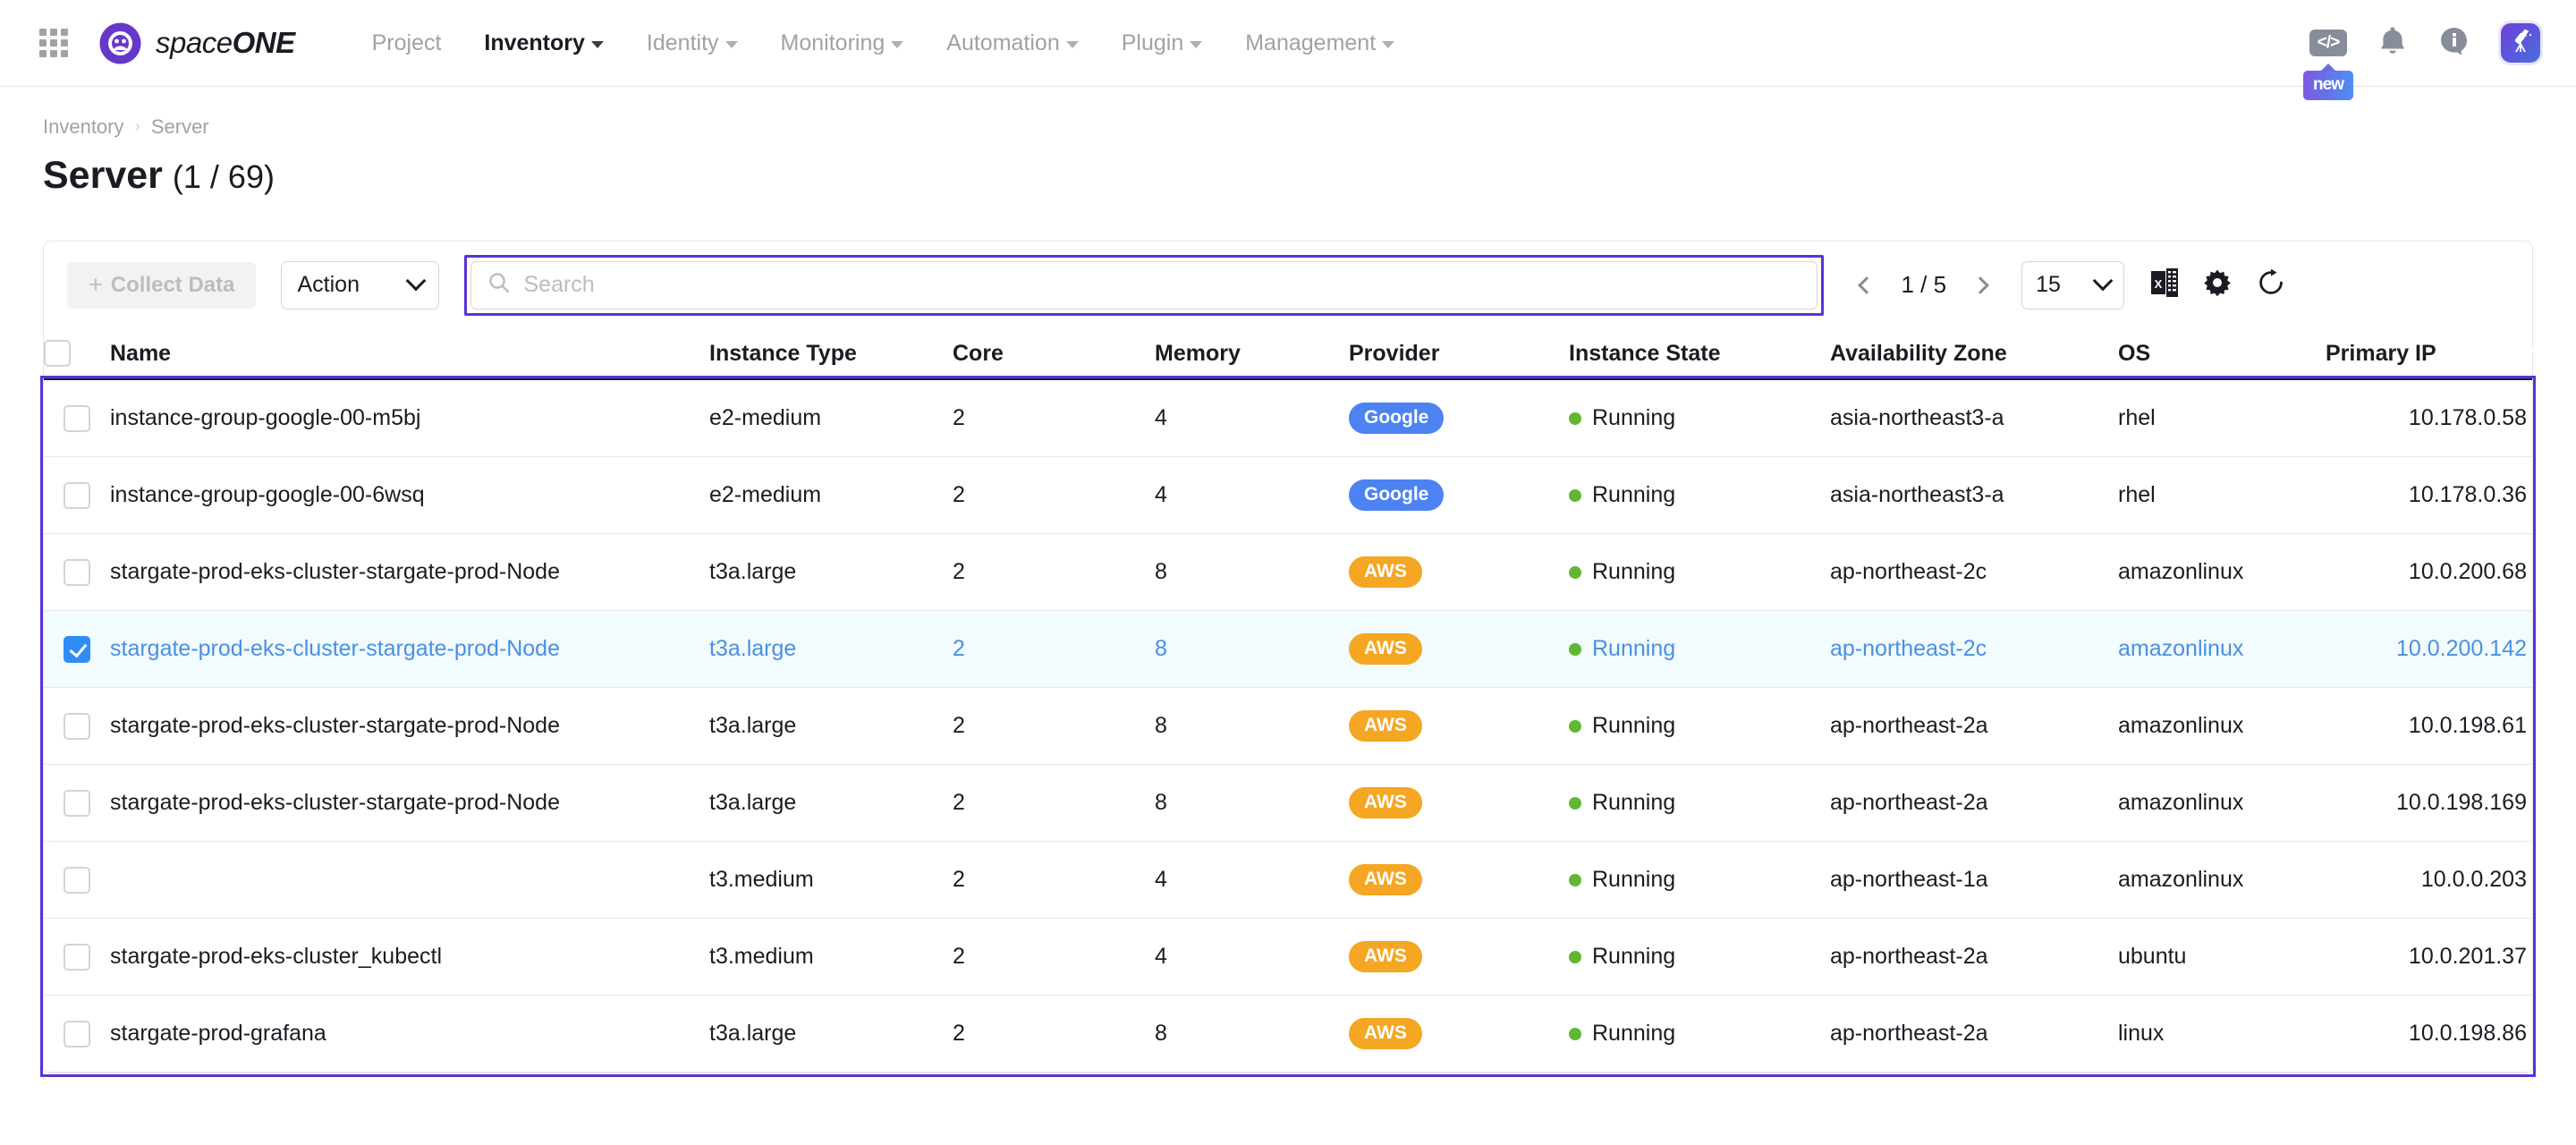  I want to click on bell-icon, so click(2392, 43).